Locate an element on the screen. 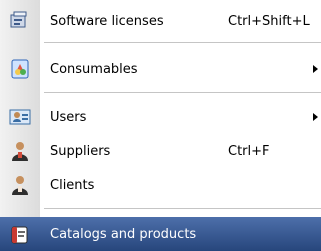 The image size is (321, 251). suppliers-icon is located at coordinates (20, 151).